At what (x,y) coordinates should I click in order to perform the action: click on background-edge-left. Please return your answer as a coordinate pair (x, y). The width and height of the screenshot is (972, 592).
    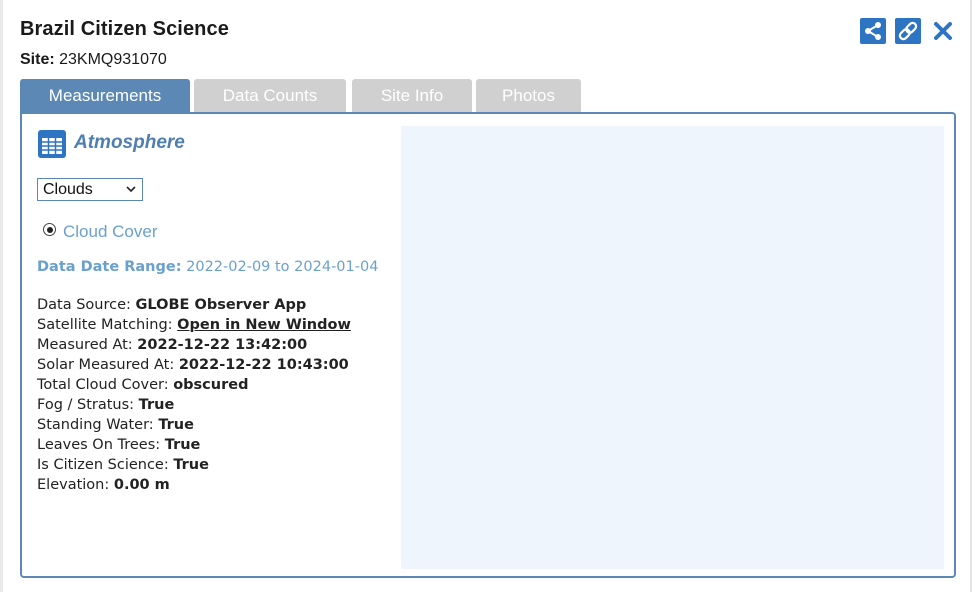
    Looking at the image, I should click on (1, 296).